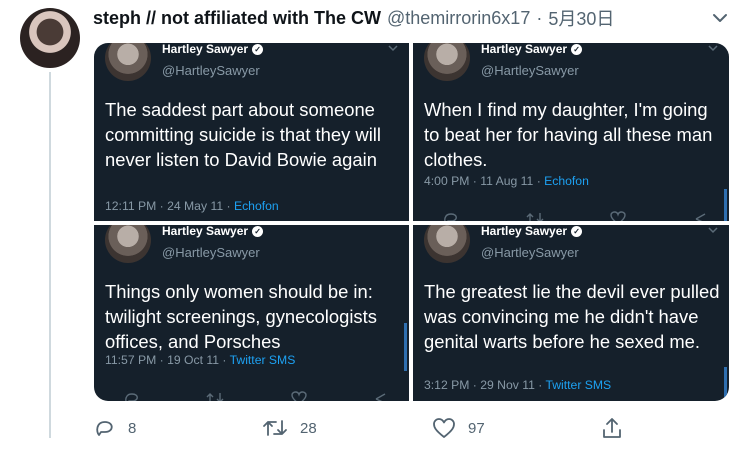 The image size is (747, 452). What do you see at coordinates (476, 428) in the screenshot?
I see `like-count: 97` at bounding box center [476, 428].